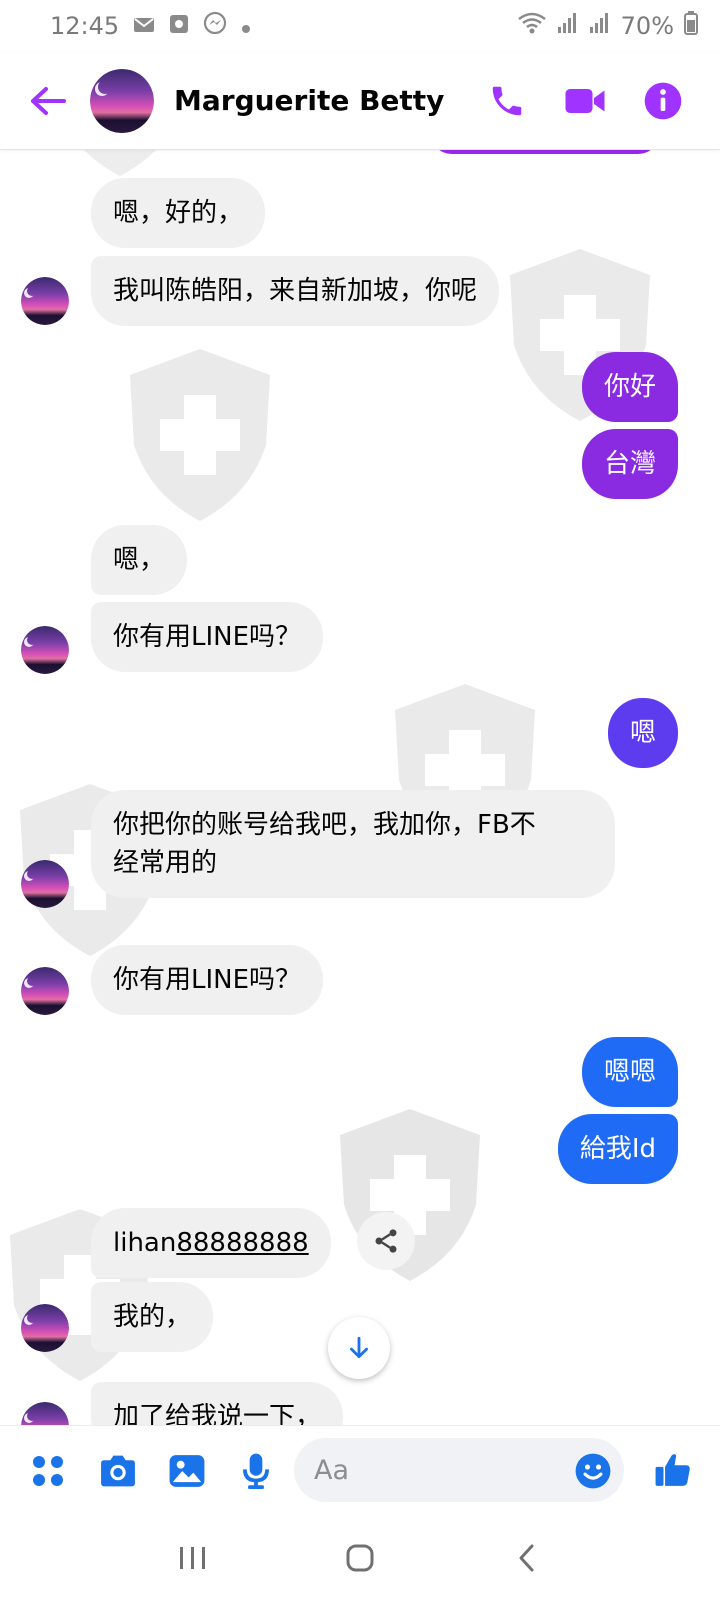 The height and width of the screenshot is (1600, 720). Describe the element at coordinates (179, 26) in the screenshot. I see `screenshot-icon` at that location.